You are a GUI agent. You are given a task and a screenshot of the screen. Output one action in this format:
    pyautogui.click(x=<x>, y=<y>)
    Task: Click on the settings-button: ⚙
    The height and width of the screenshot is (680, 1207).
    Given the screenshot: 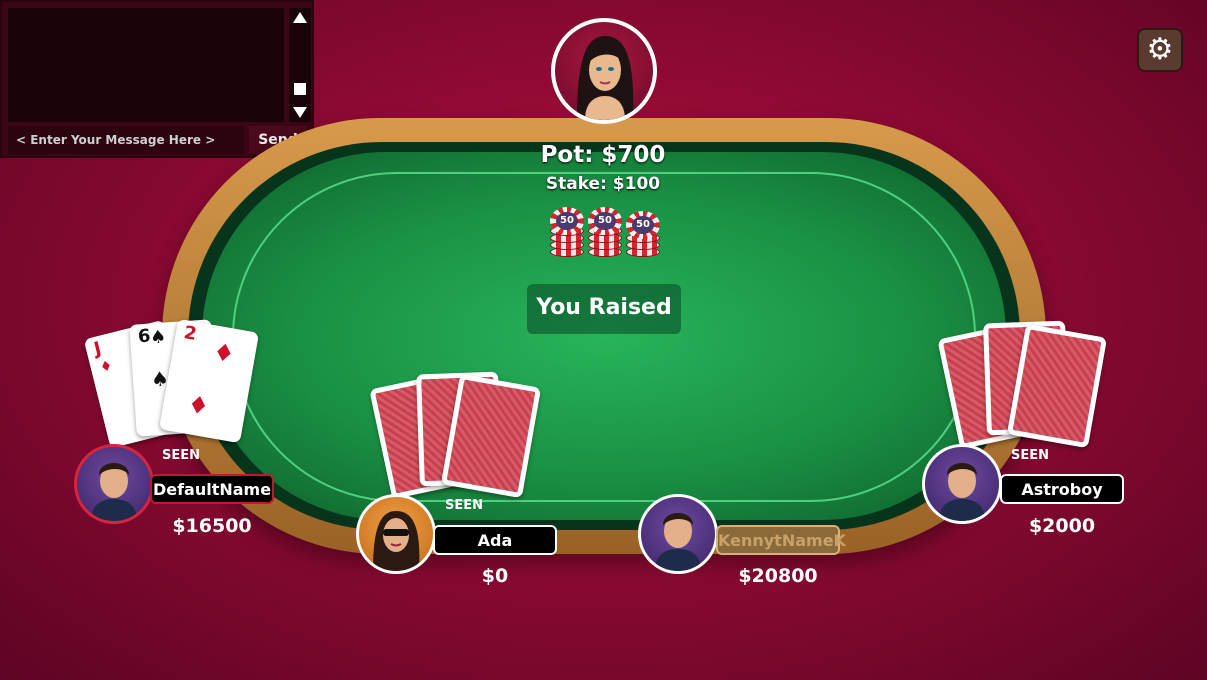 What is the action you would take?
    pyautogui.click(x=1160, y=50)
    